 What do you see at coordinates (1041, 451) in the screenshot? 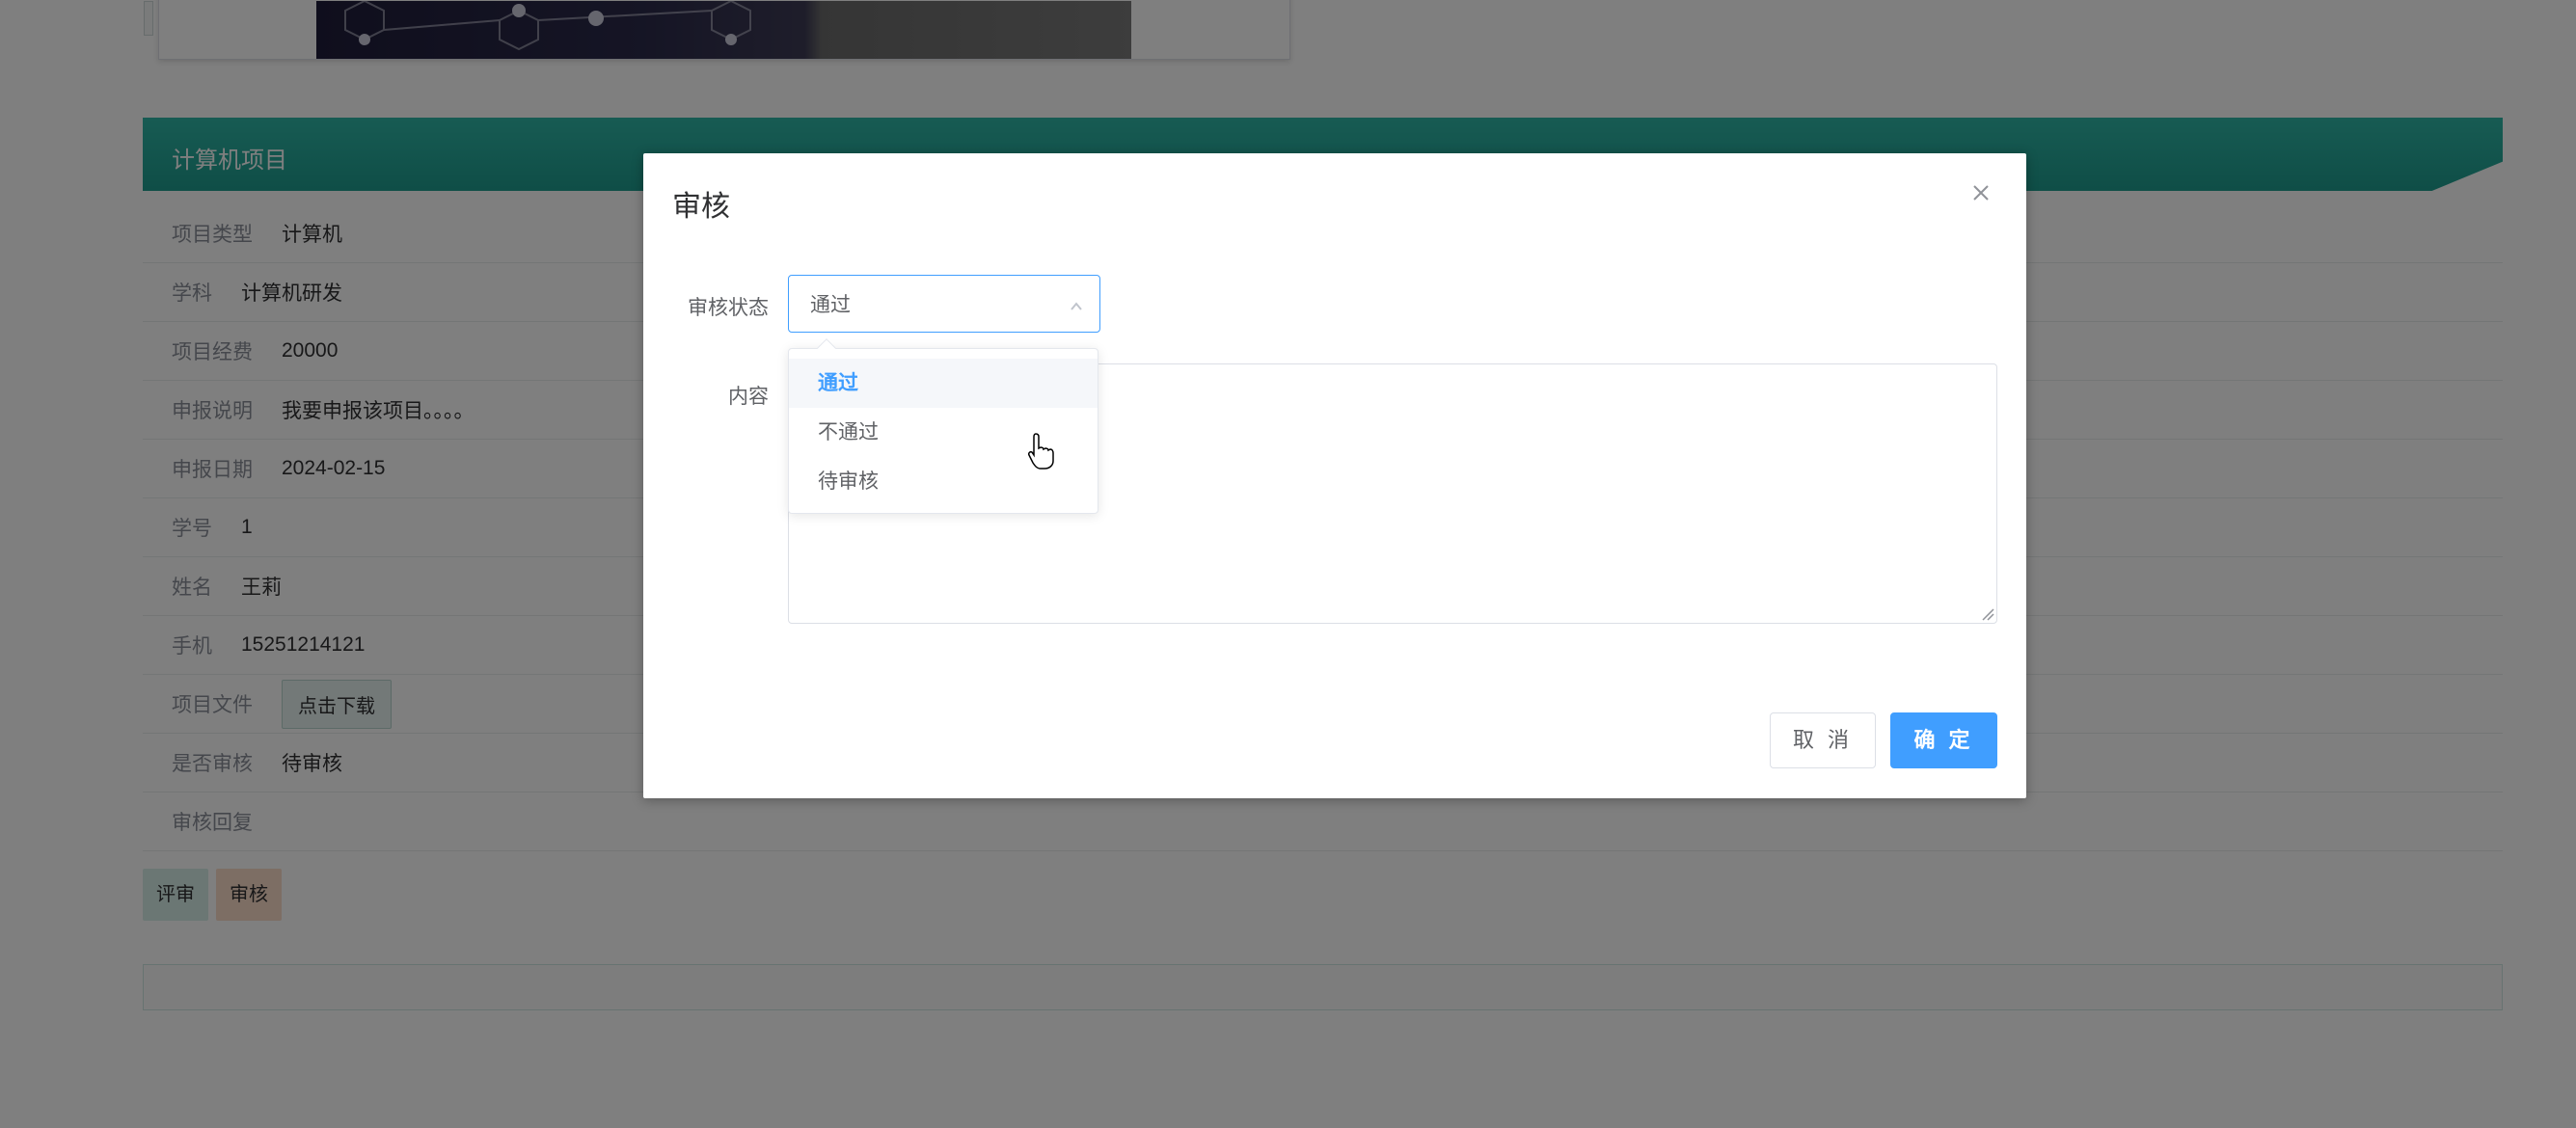
I see `hand-pointer-icon` at bounding box center [1041, 451].